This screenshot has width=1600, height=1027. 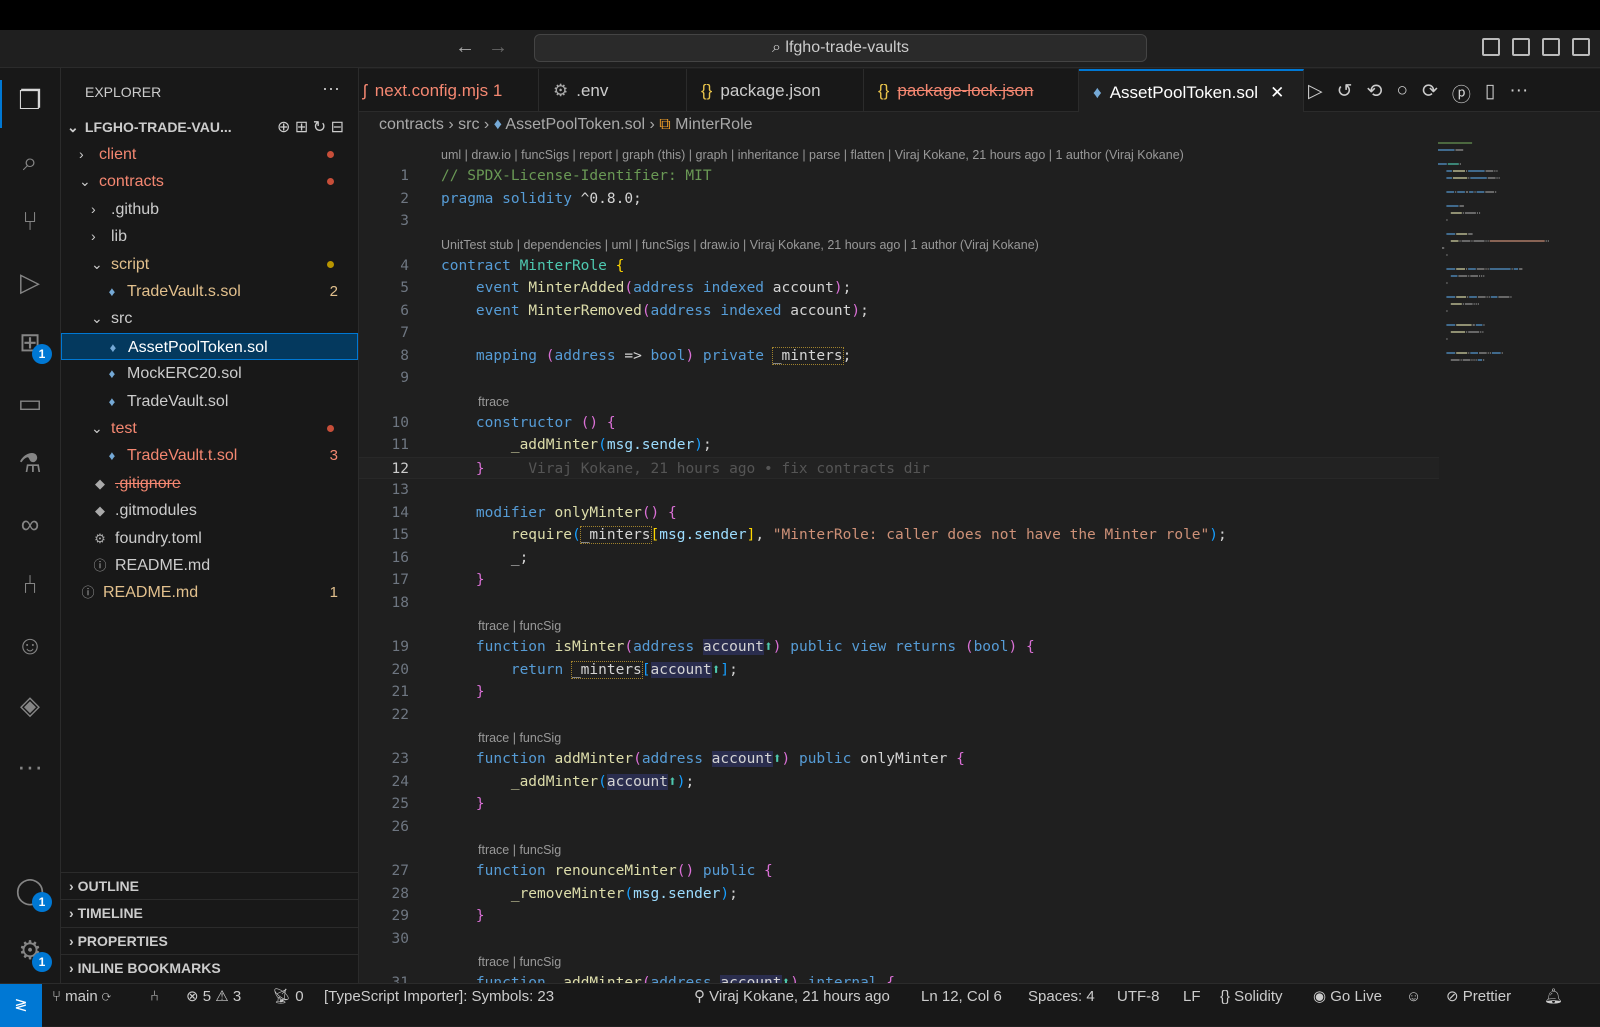 What do you see at coordinates (209, 538) in the screenshot?
I see `tree-item: ⚙ foundry.toml` at bounding box center [209, 538].